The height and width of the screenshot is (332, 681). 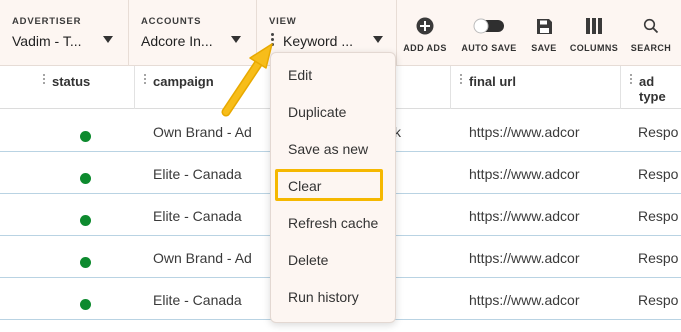 What do you see at coordinates (651, 26) in the screenshot?
I see `search-icon` at bounding box center [651, 26].